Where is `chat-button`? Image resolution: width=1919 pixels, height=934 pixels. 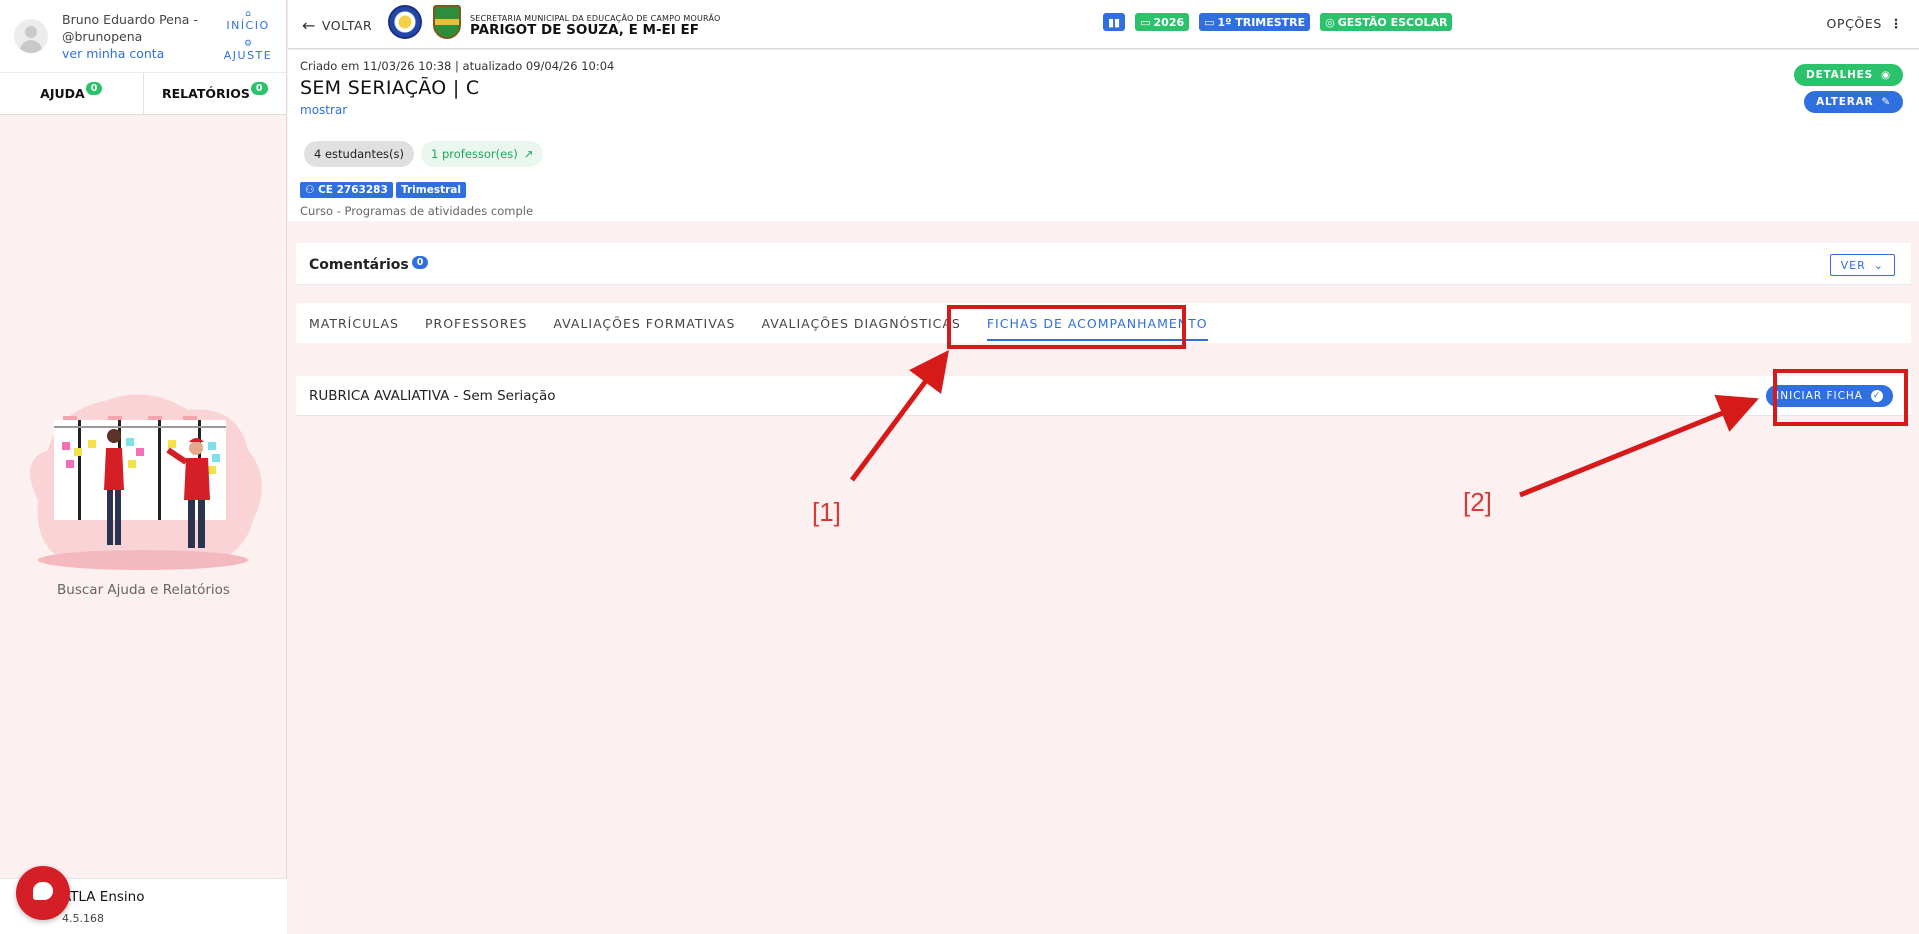 chat-button is located at coordinates (43, 893).